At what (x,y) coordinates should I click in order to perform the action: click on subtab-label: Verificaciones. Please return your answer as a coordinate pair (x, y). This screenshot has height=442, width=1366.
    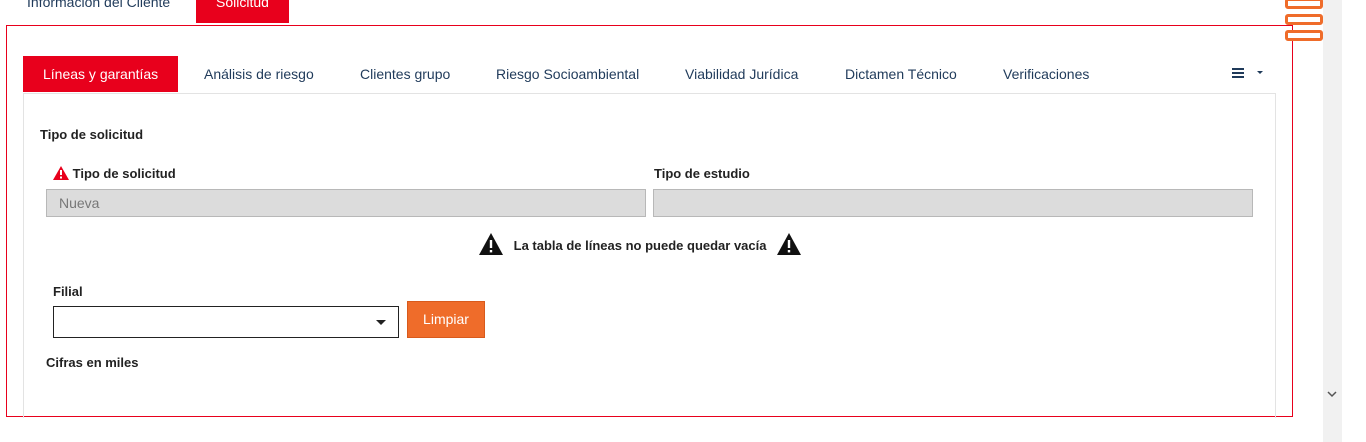
    Looking at the image, I should click on (1046, 74).